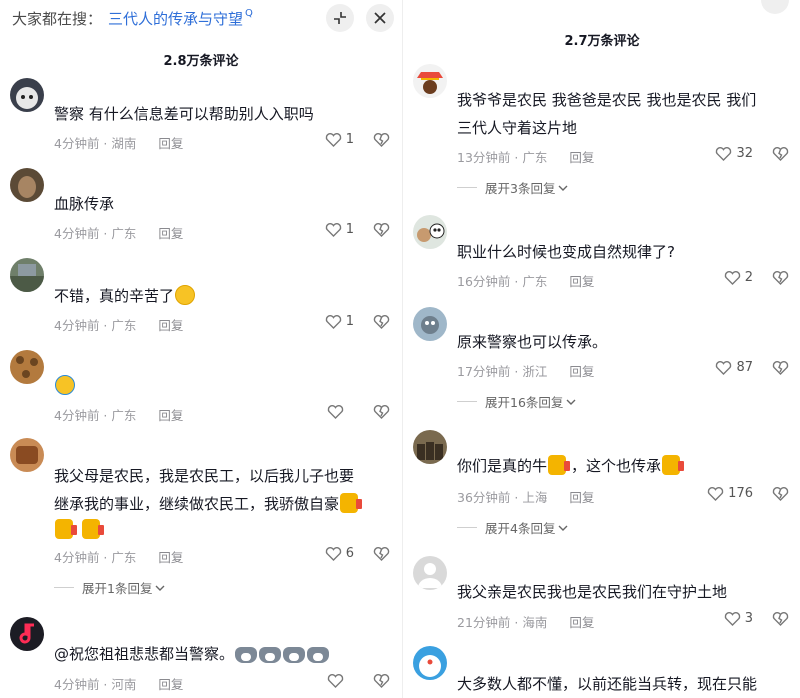 The height and width of the screenshot is (698, 800). I want to click on comment-meta: 16分钟前 · 广东 回复, so click(526, 281).